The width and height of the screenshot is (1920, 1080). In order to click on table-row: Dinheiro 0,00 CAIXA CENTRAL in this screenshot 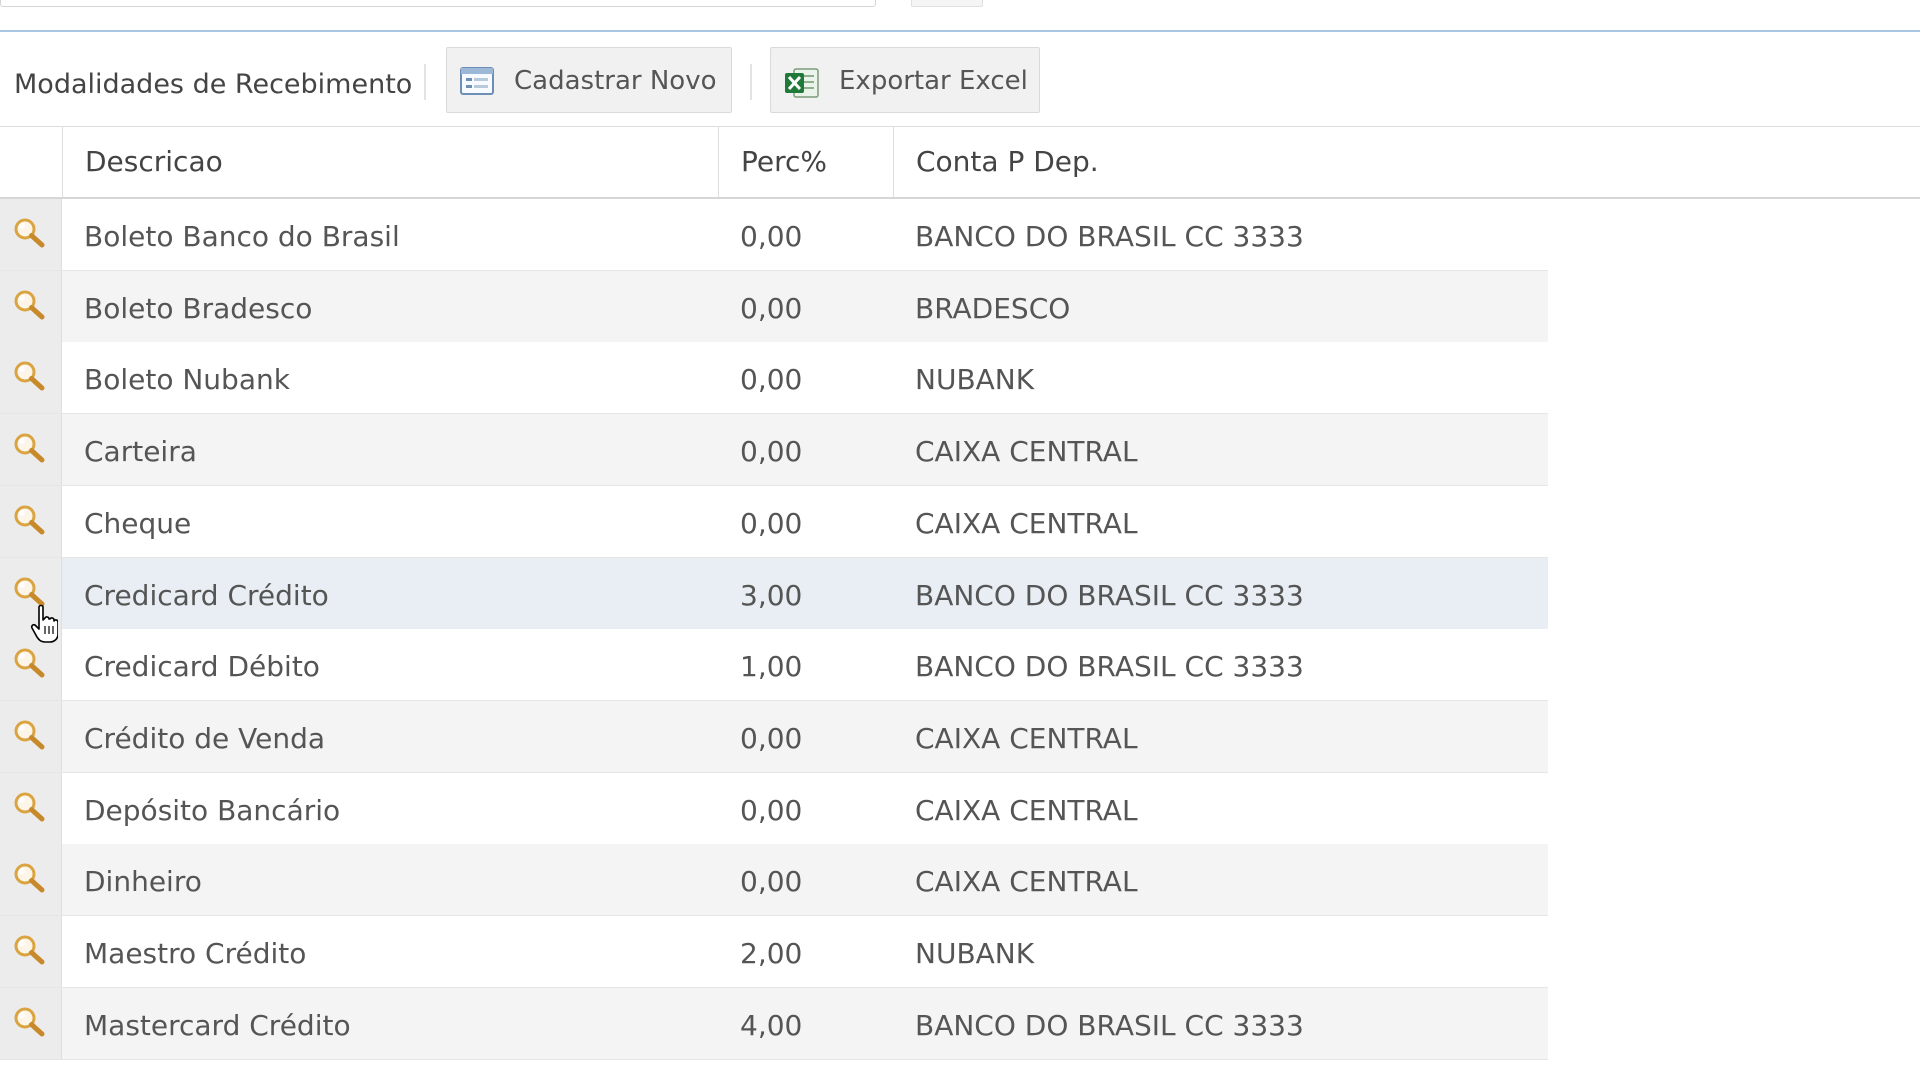, I will do `click(774, 880)`.